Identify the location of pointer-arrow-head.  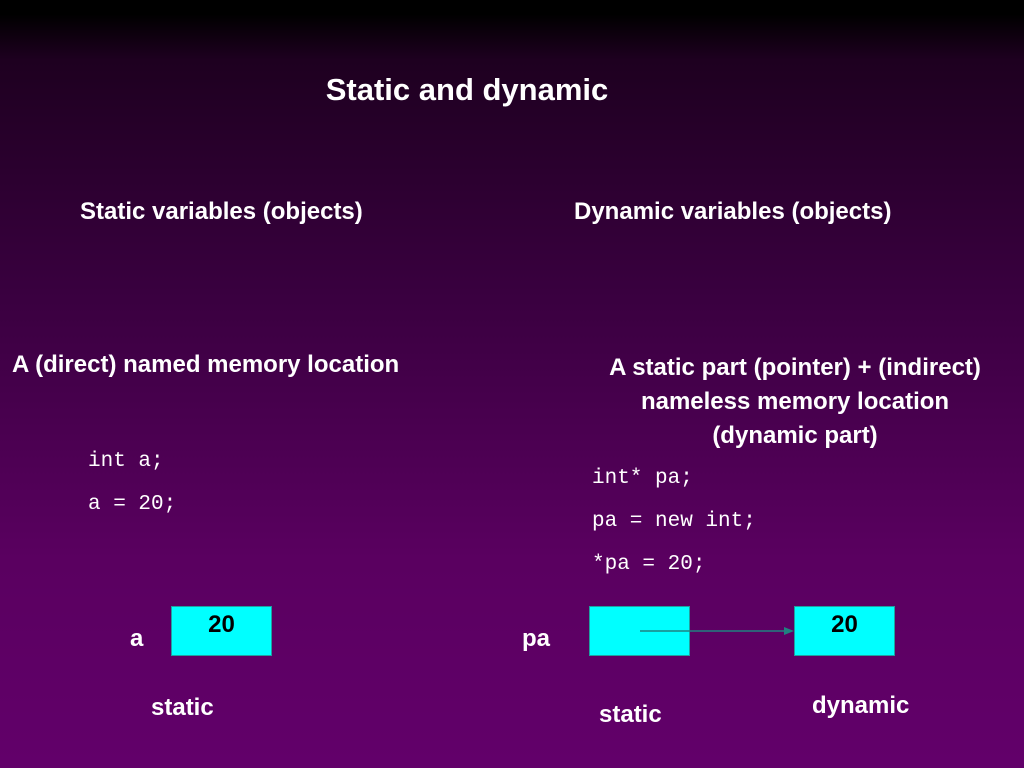
(789, 631).